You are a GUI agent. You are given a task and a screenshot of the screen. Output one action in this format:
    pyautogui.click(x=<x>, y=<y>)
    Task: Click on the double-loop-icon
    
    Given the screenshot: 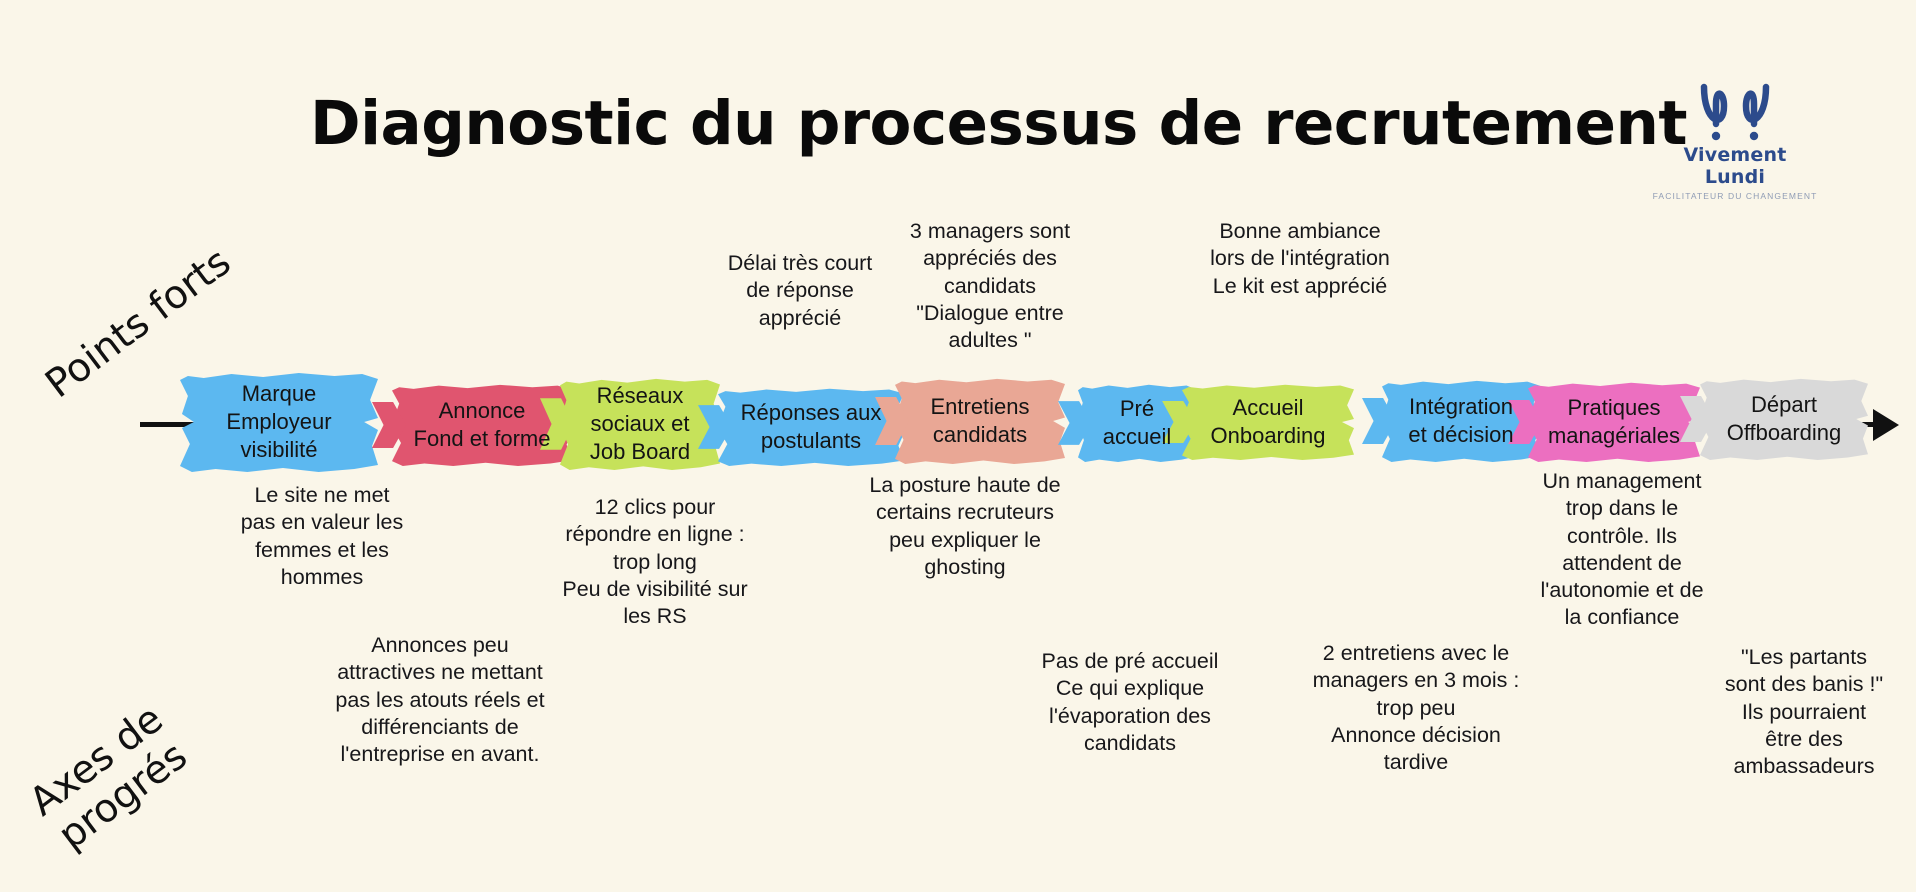 What is the action you would take?
    pyautogui.click(x=1735, y=112)
    